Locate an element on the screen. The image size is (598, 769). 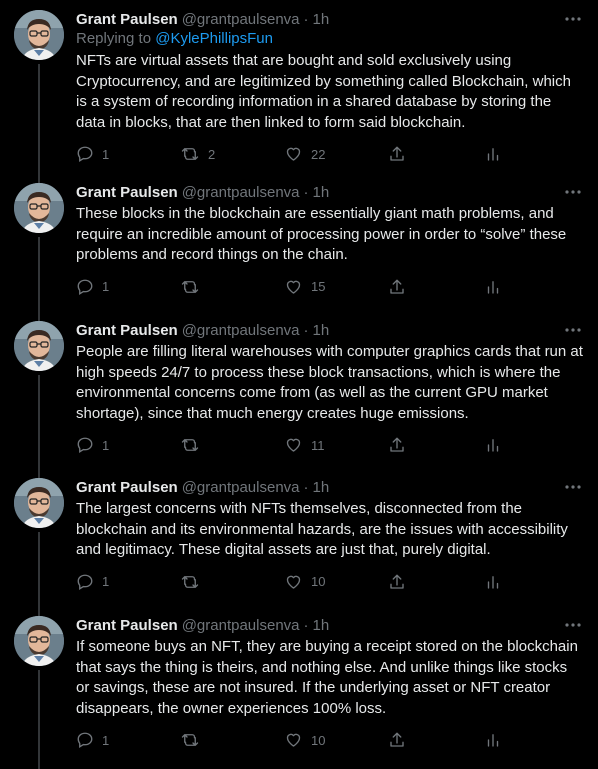
reply-icon is located at coordinates (85, 582).